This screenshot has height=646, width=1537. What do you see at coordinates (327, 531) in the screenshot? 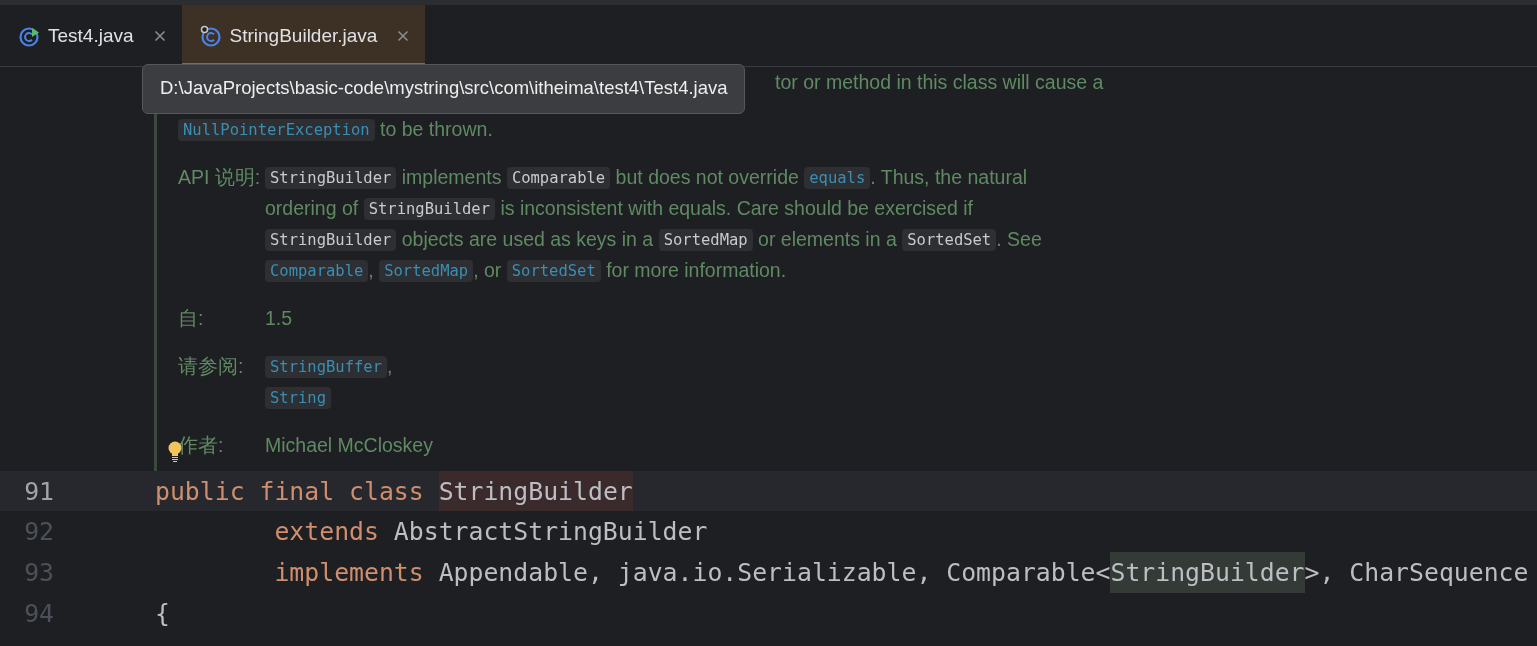
I see `code-keyword: extends` at bounding box center [327, 531].